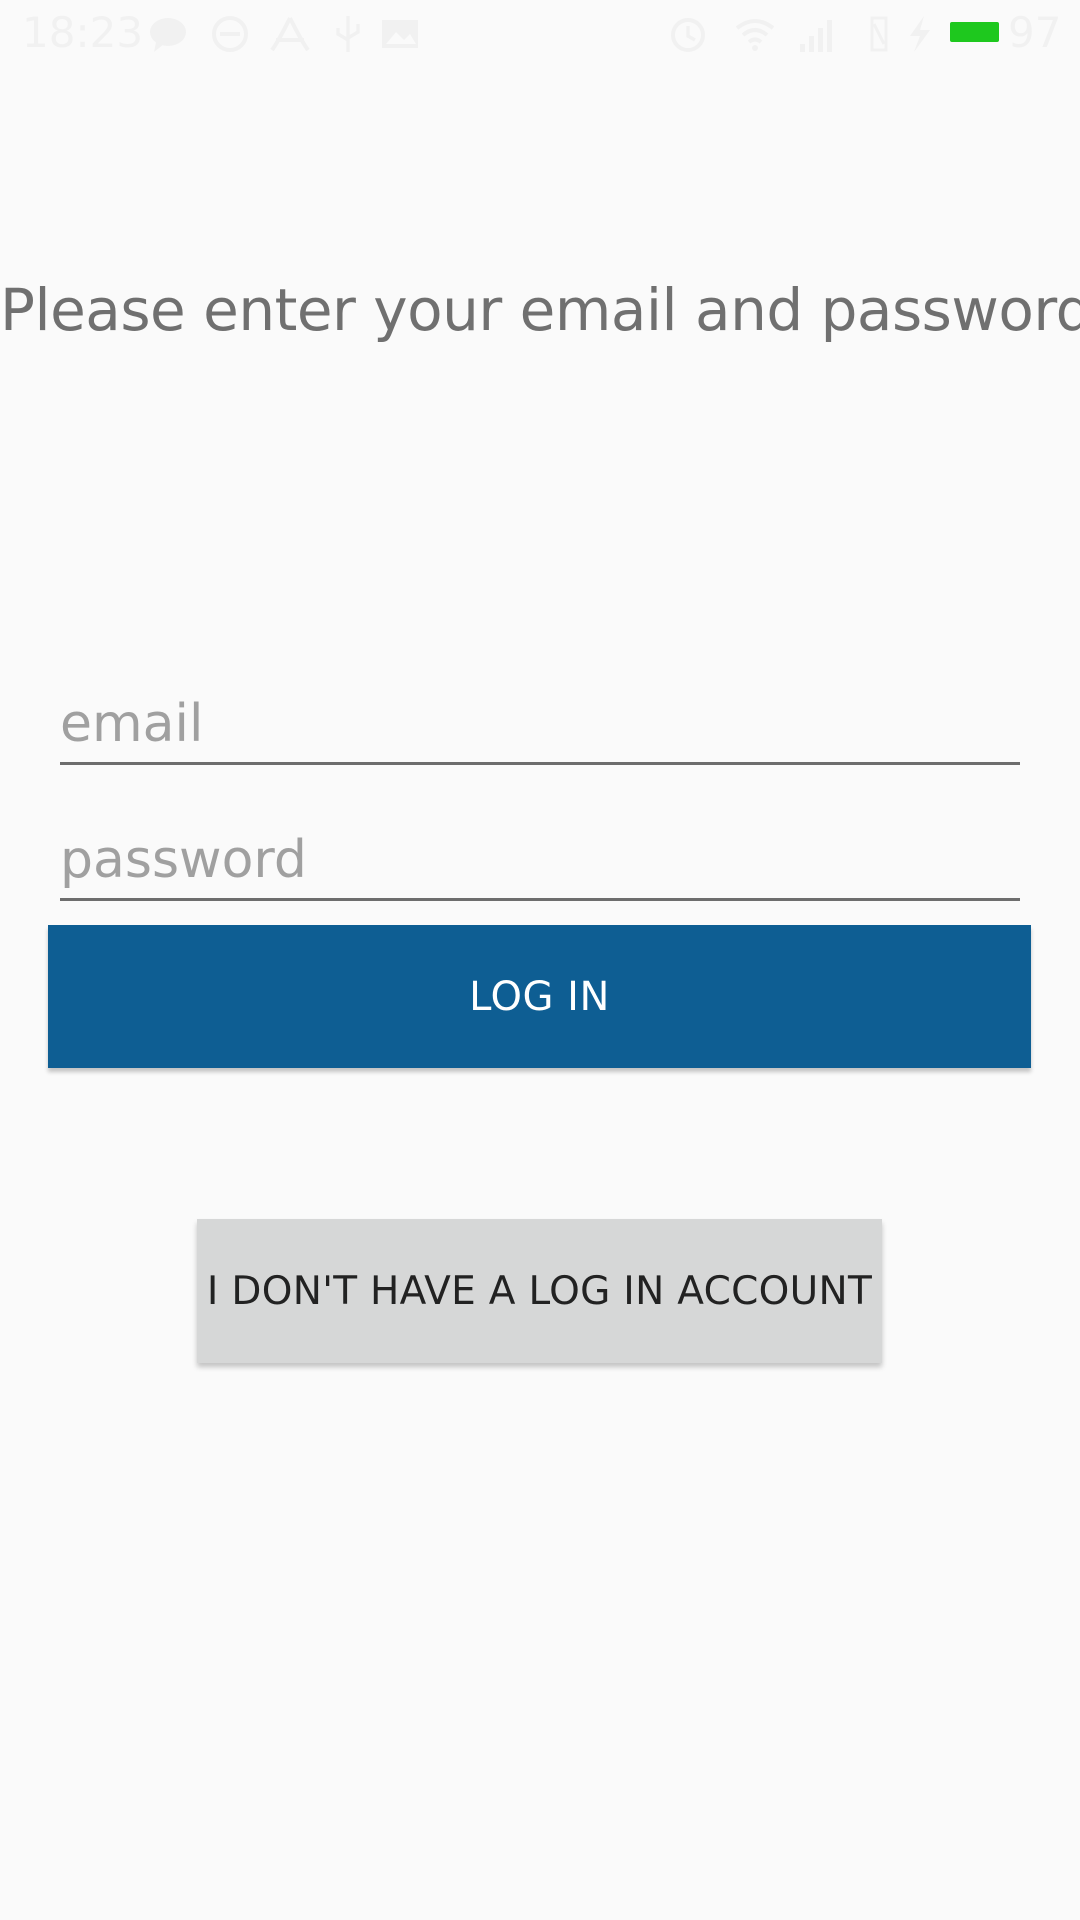  What do you see at coordinates (540, 725) in the screenshot?
I see `email-field` at bounding box center [540, 725].